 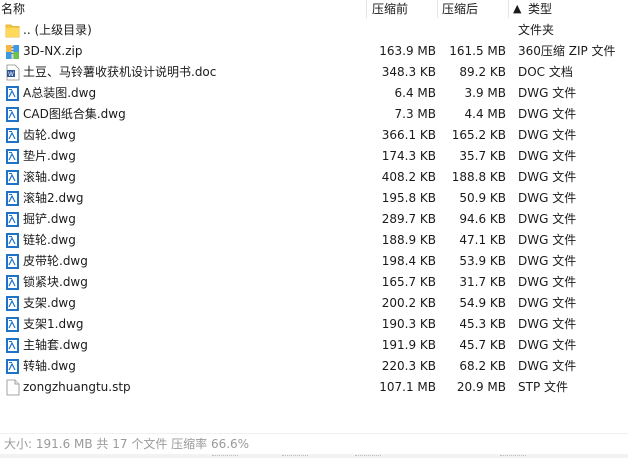 What do you see at coordinates (517, 9) in the screenshot?
I see `sort-ascending-icon: ▲` at bounding box center [517, 9].